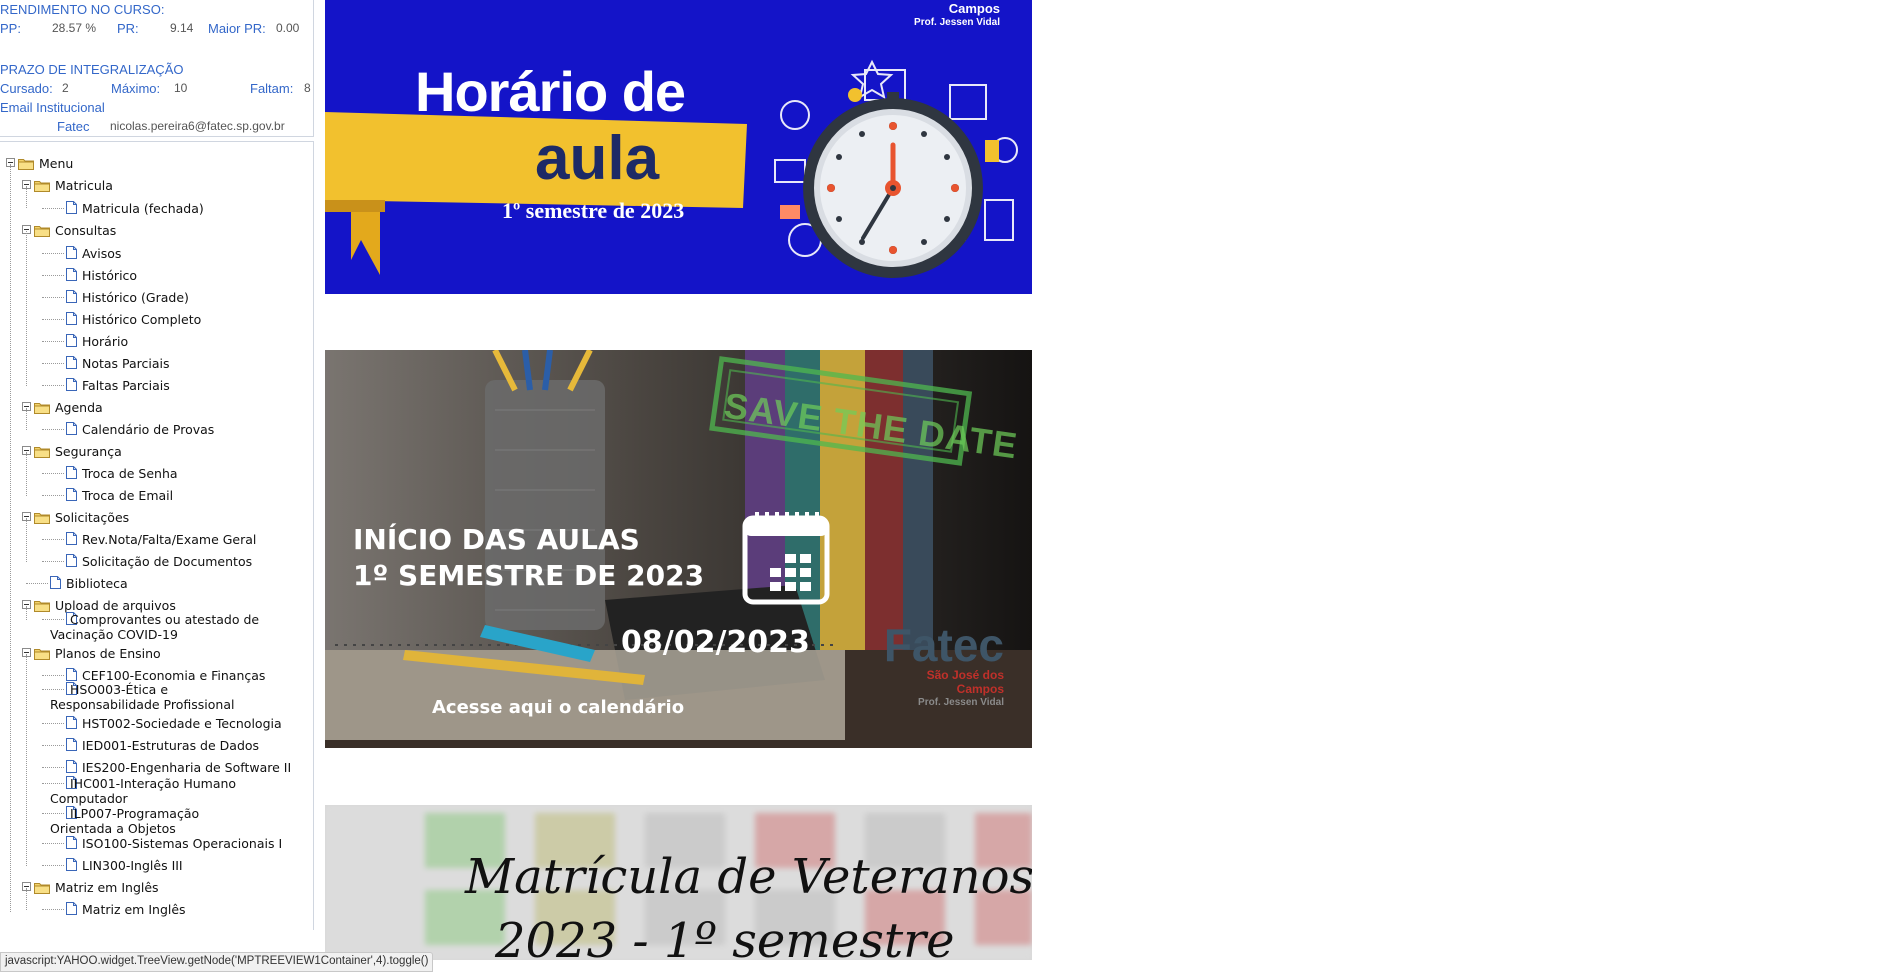 Image resolution: width=1893 pixels, height=972 pixels. Describe the element at coordinates (97, 583) in the screenshot. I see `tree-item-label: Biblioteca` at that location.